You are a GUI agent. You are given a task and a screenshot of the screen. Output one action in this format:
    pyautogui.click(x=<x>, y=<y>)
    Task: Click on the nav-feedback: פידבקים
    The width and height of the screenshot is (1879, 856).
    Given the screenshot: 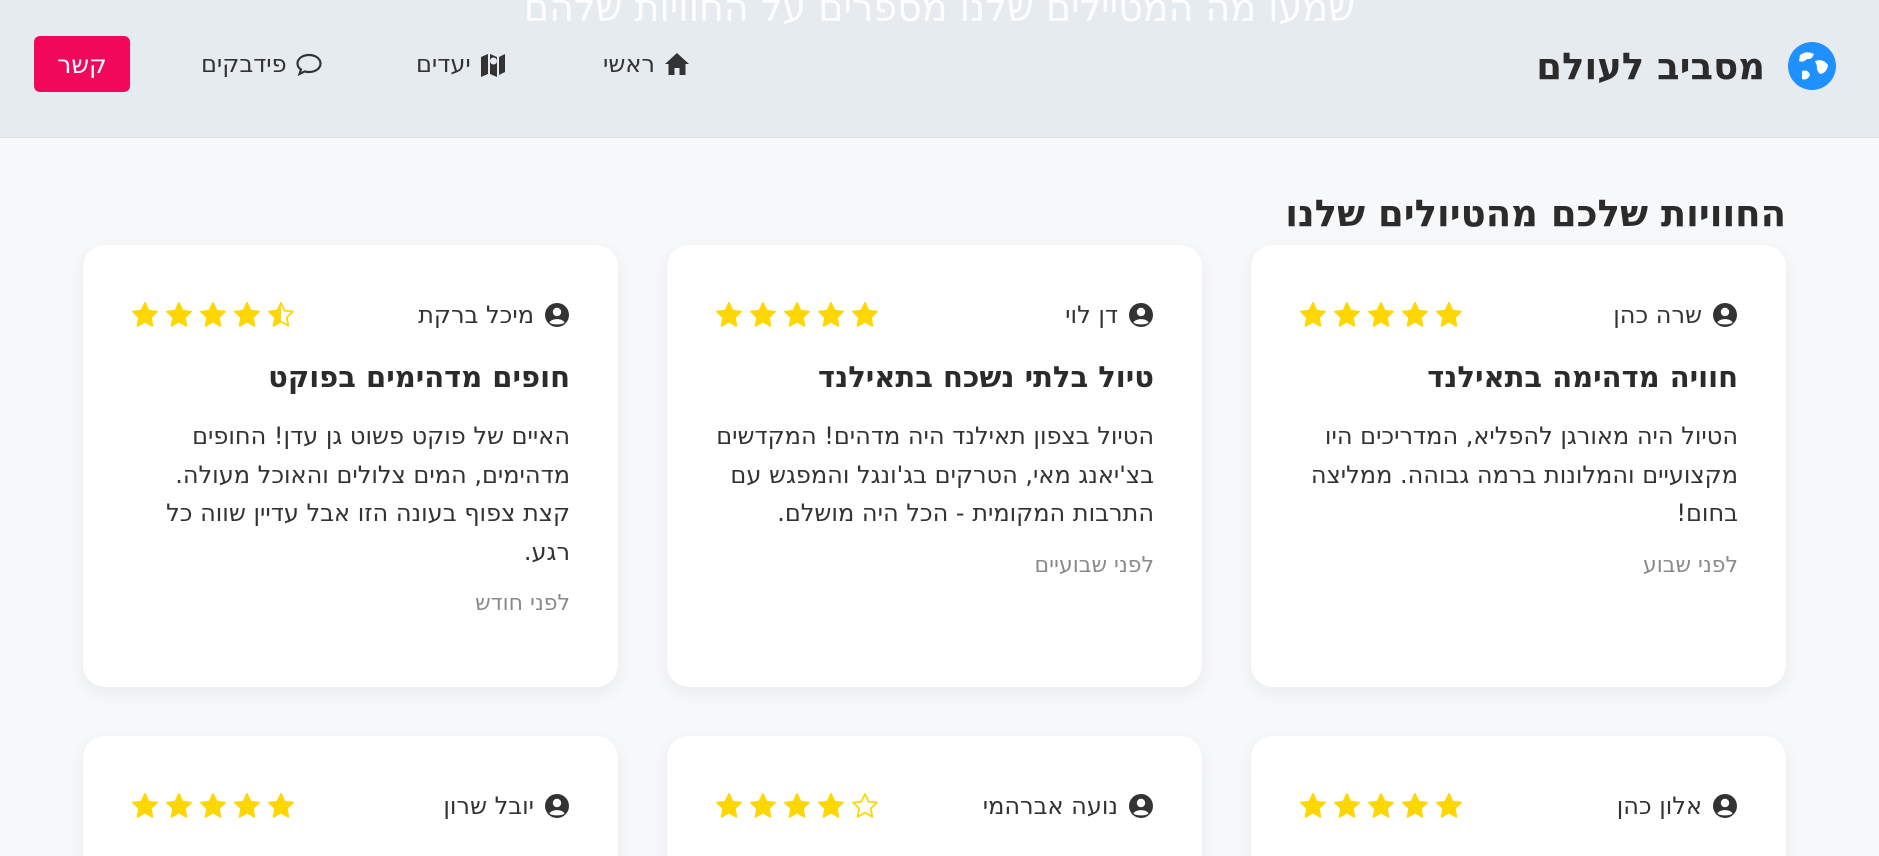 What is the action you would take?
    pyautogui.click(x=262, y=64)
    